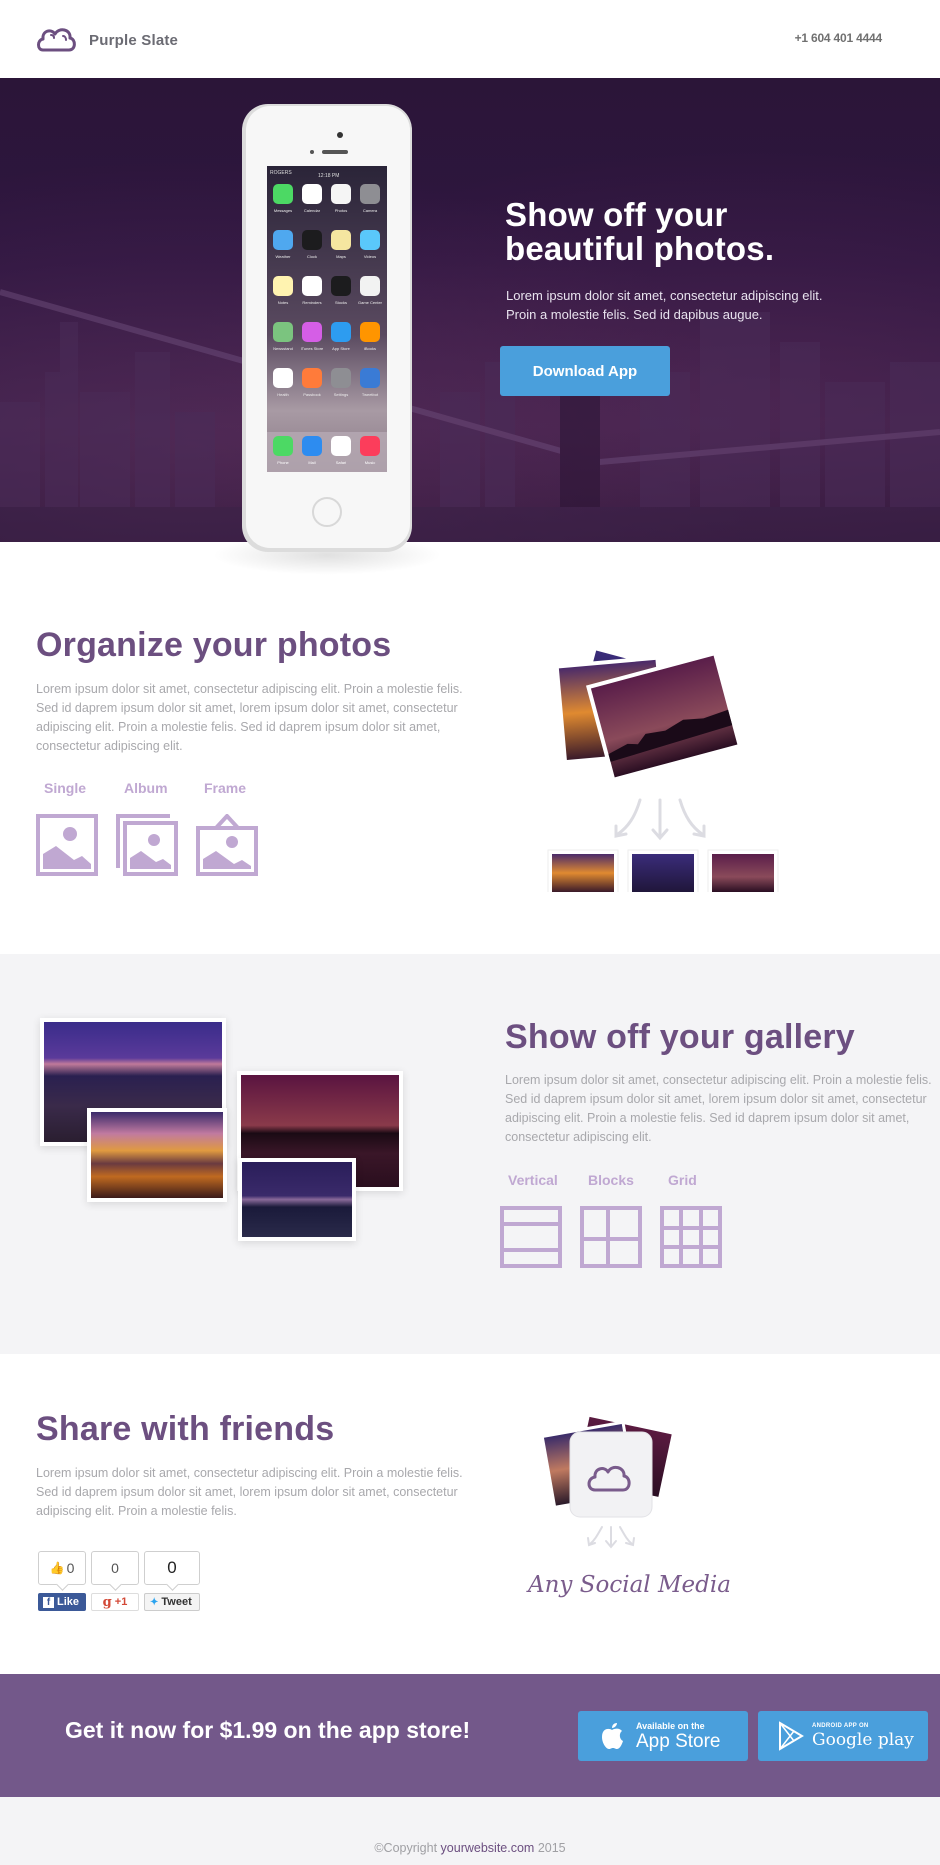  What do you see at coordinates (283, 194) in the screenshot?
I see `app-icon-messages` at bounding box center [283, 194].